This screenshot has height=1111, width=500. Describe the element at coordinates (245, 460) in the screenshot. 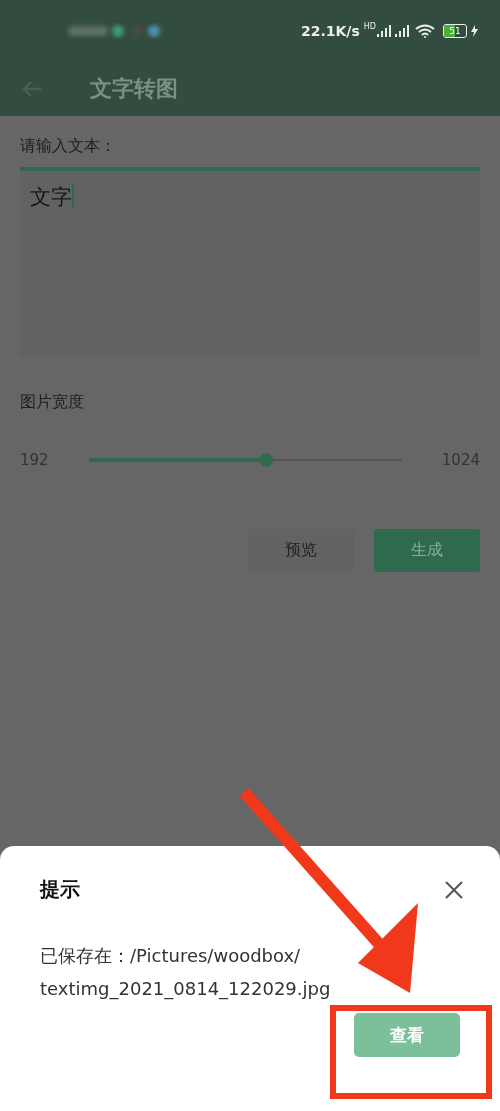

I see `width-slider` at that location.